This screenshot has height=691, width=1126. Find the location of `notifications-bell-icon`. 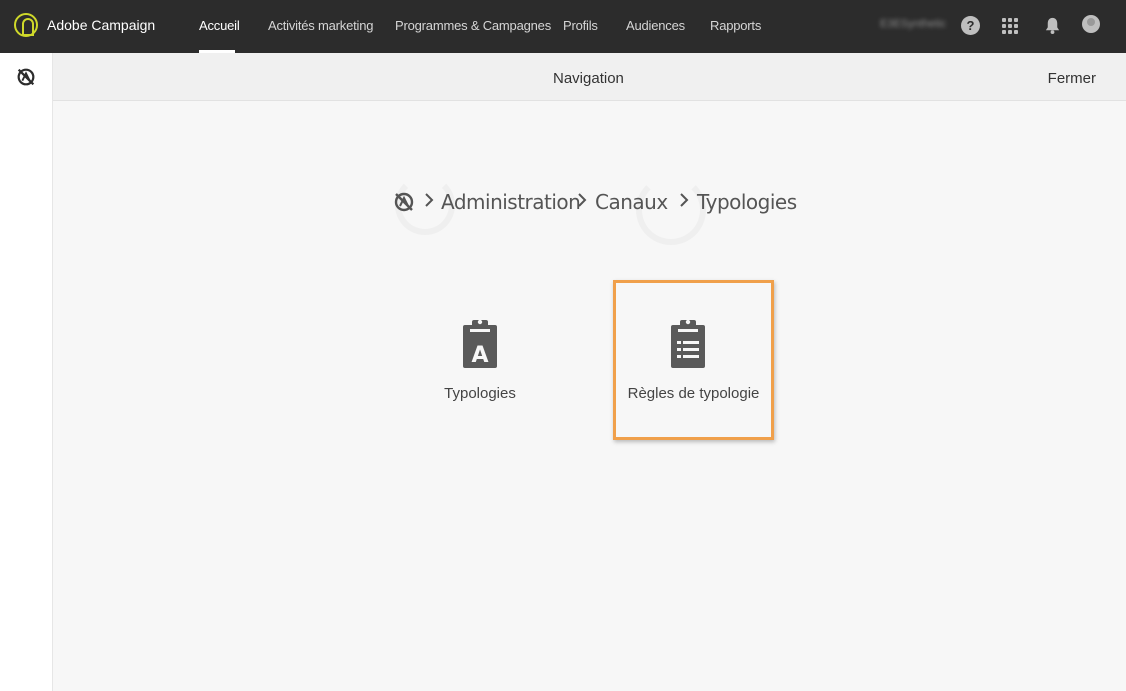

notifications-bell-icon is located at coordinates (1052, 25).